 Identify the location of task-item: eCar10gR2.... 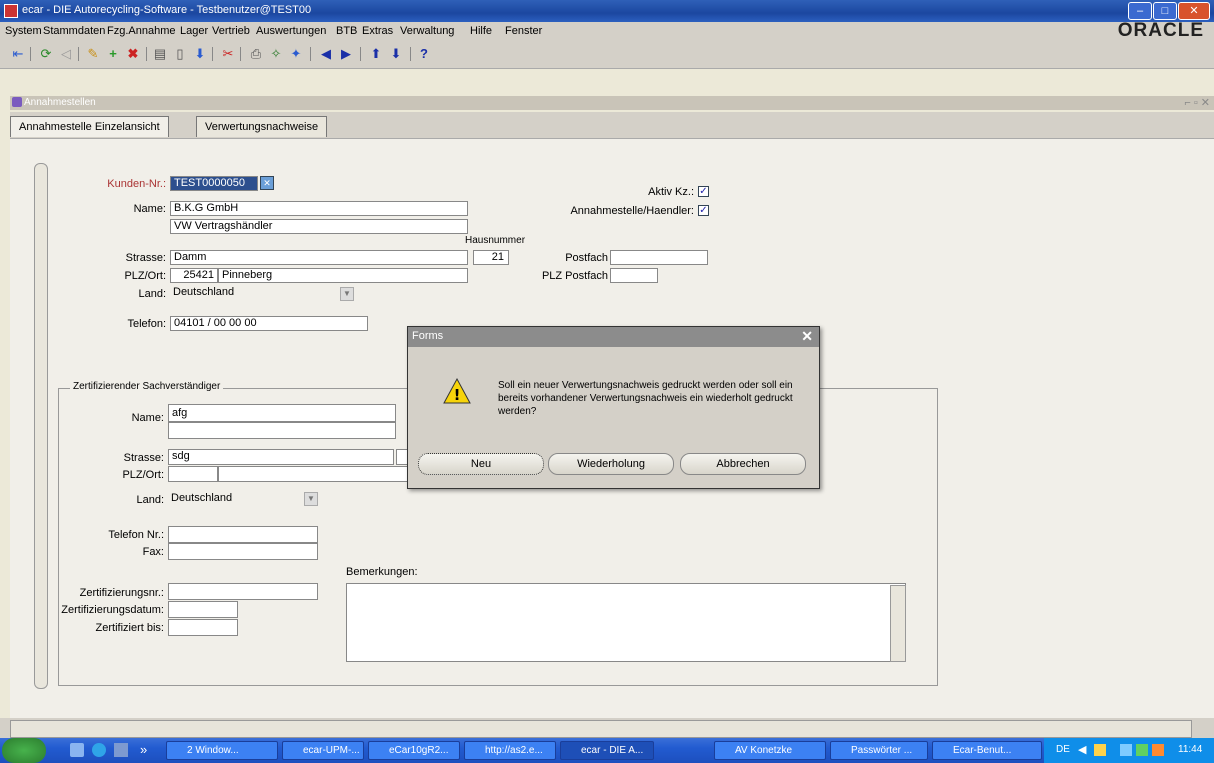
(414, 750).